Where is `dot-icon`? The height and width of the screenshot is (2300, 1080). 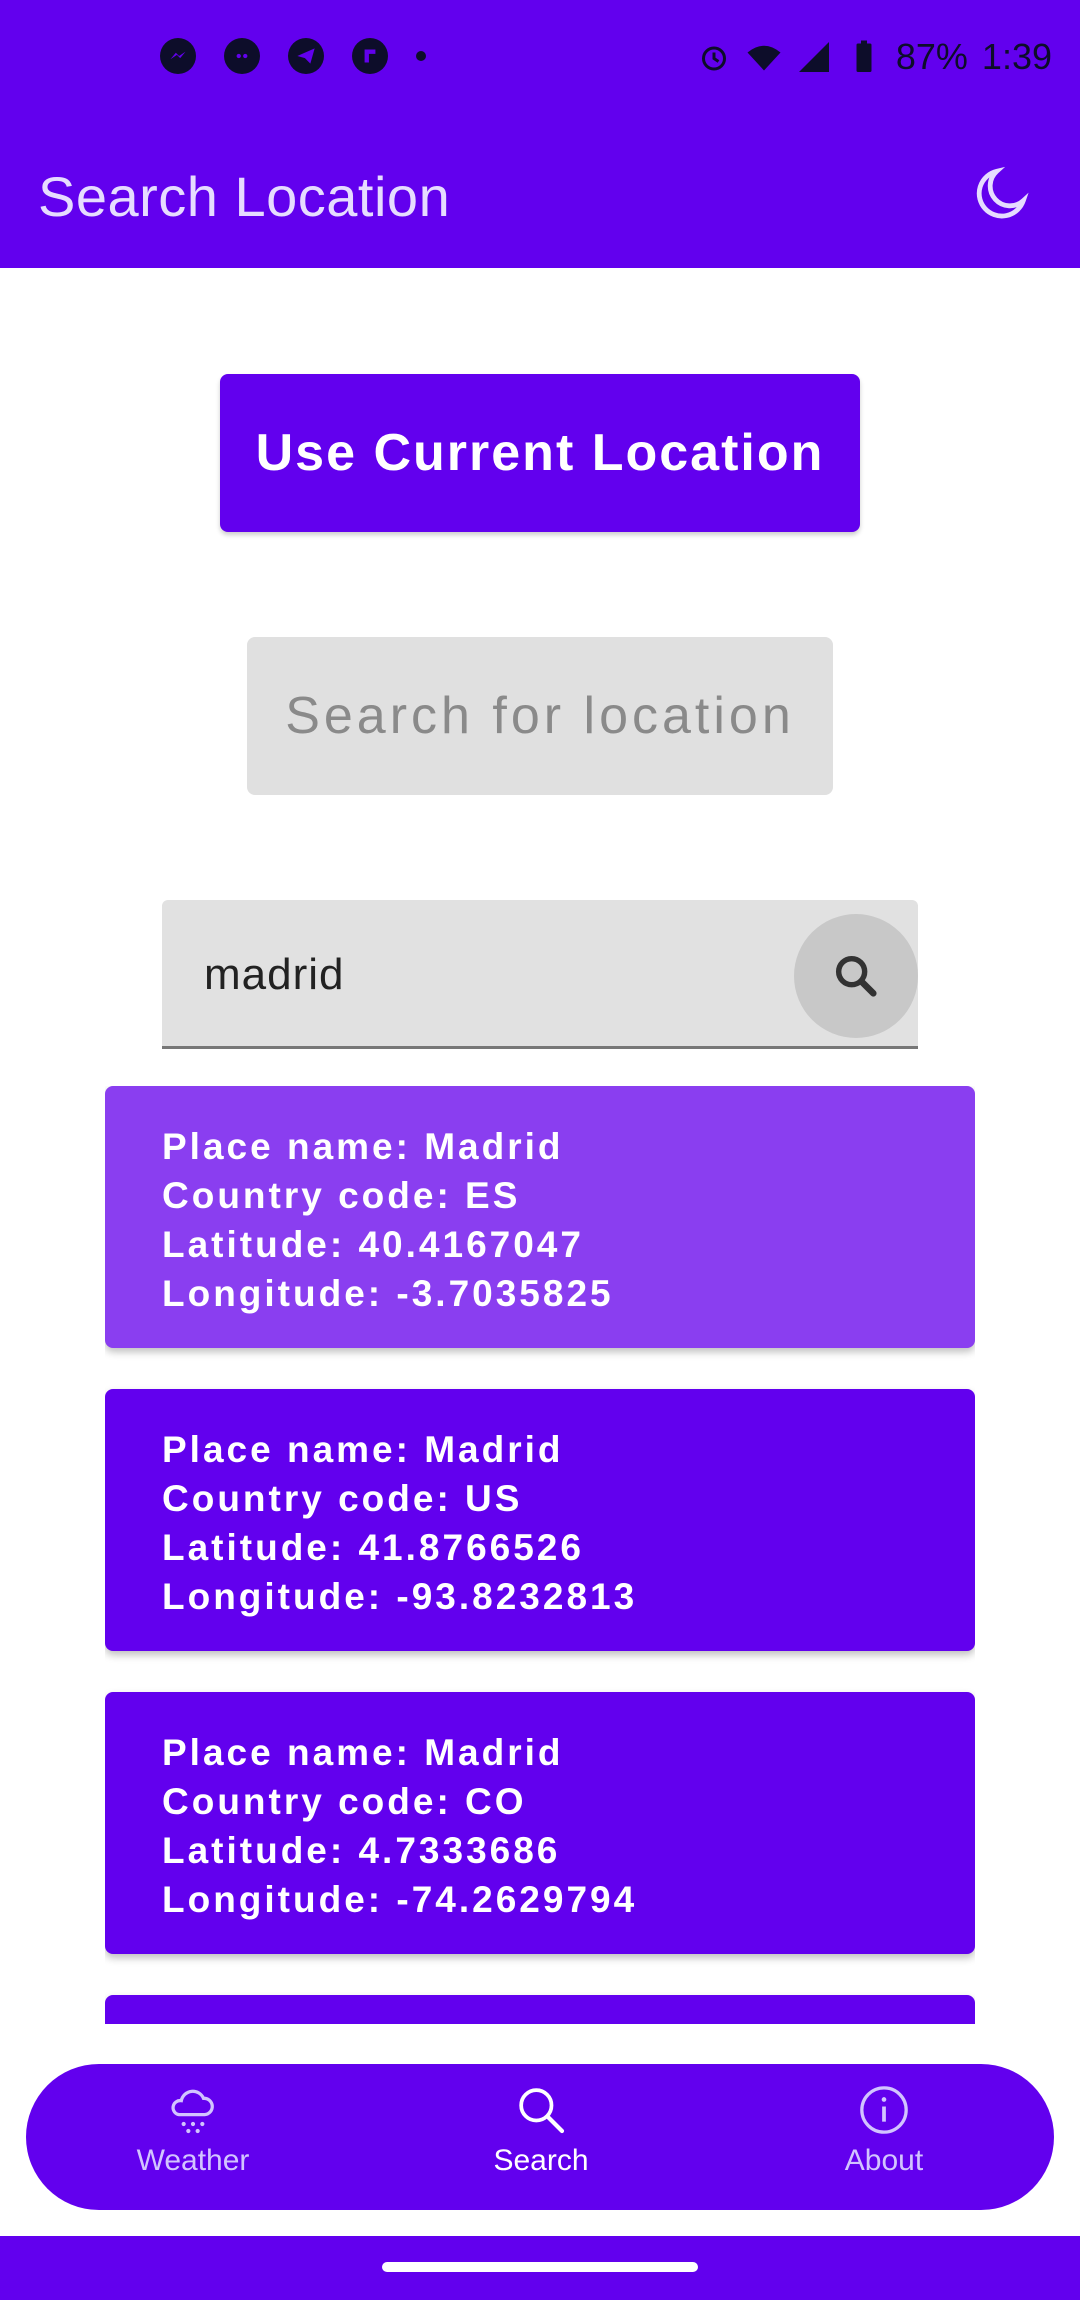
dot-icon is located at coordinates (421, 56).